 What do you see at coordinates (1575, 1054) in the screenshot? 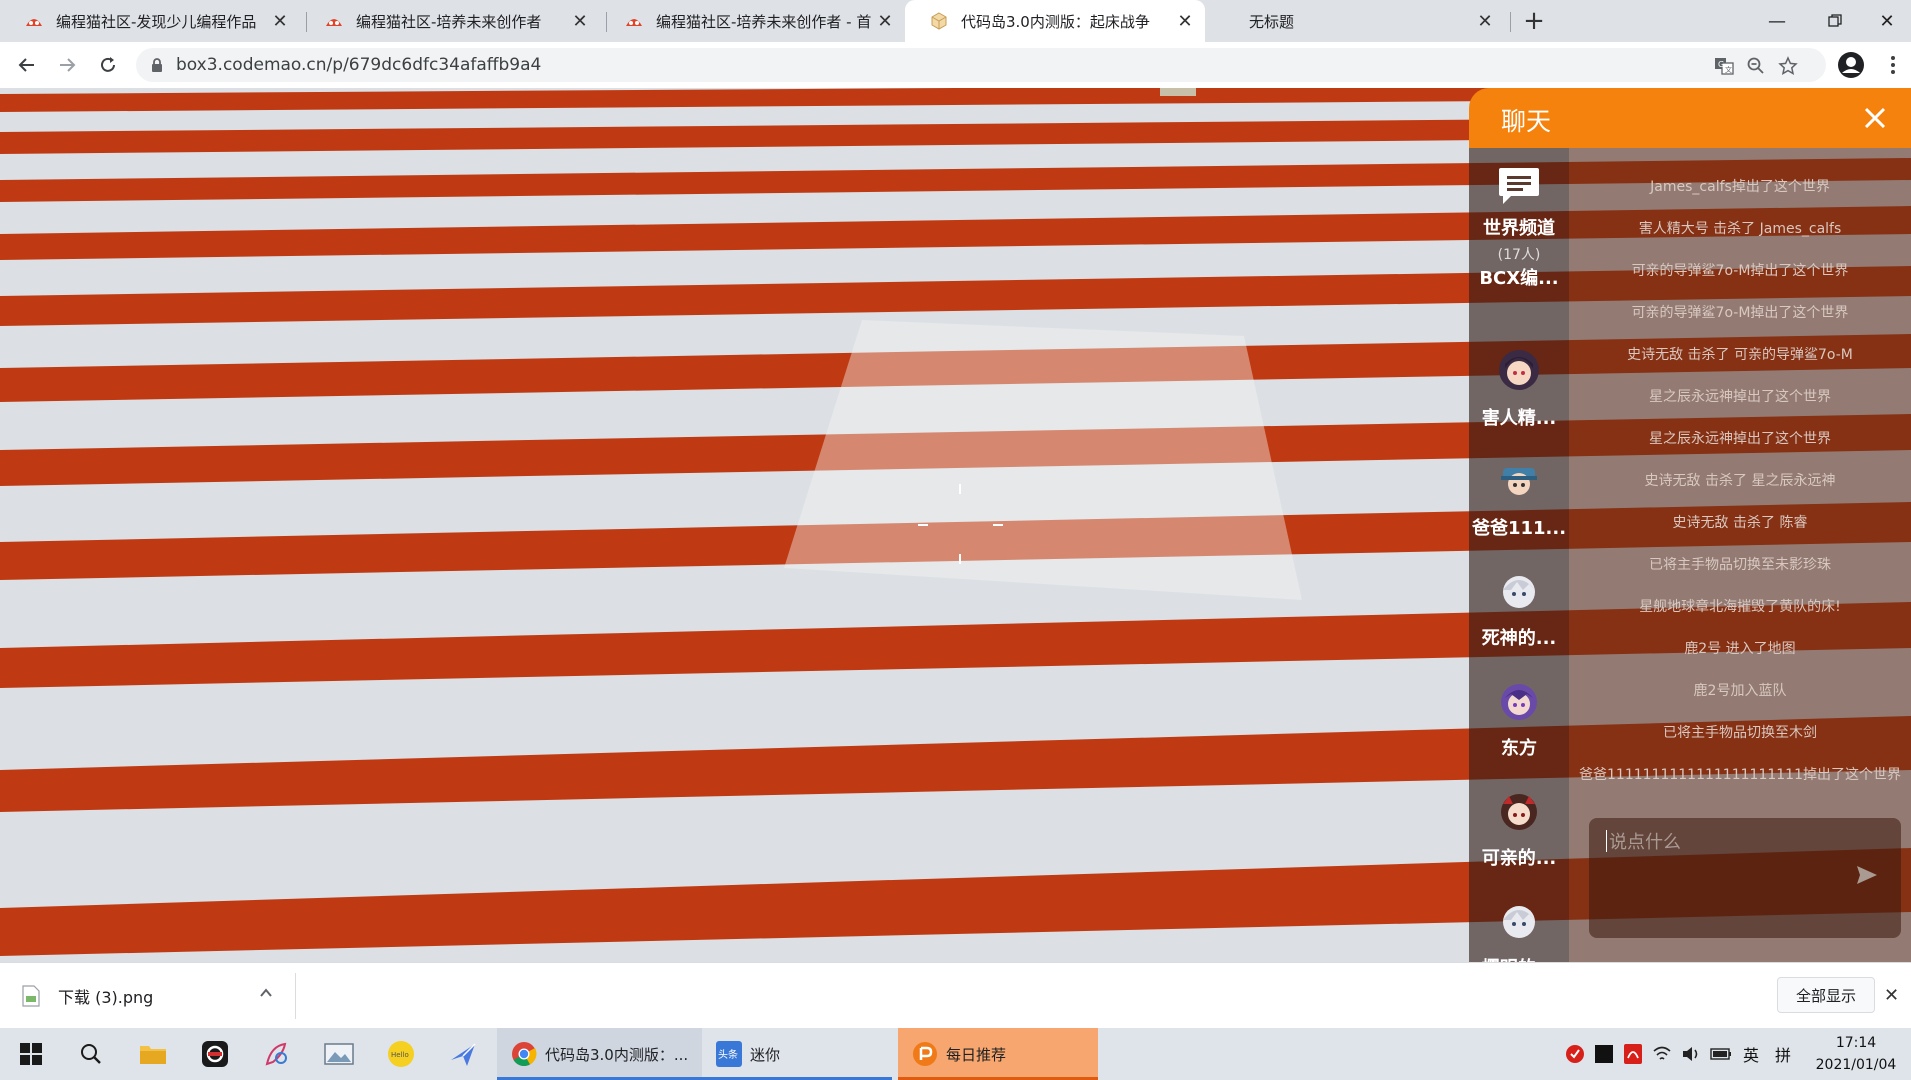
I see `security-tray-icon` at bounding box center [1575, 1054].